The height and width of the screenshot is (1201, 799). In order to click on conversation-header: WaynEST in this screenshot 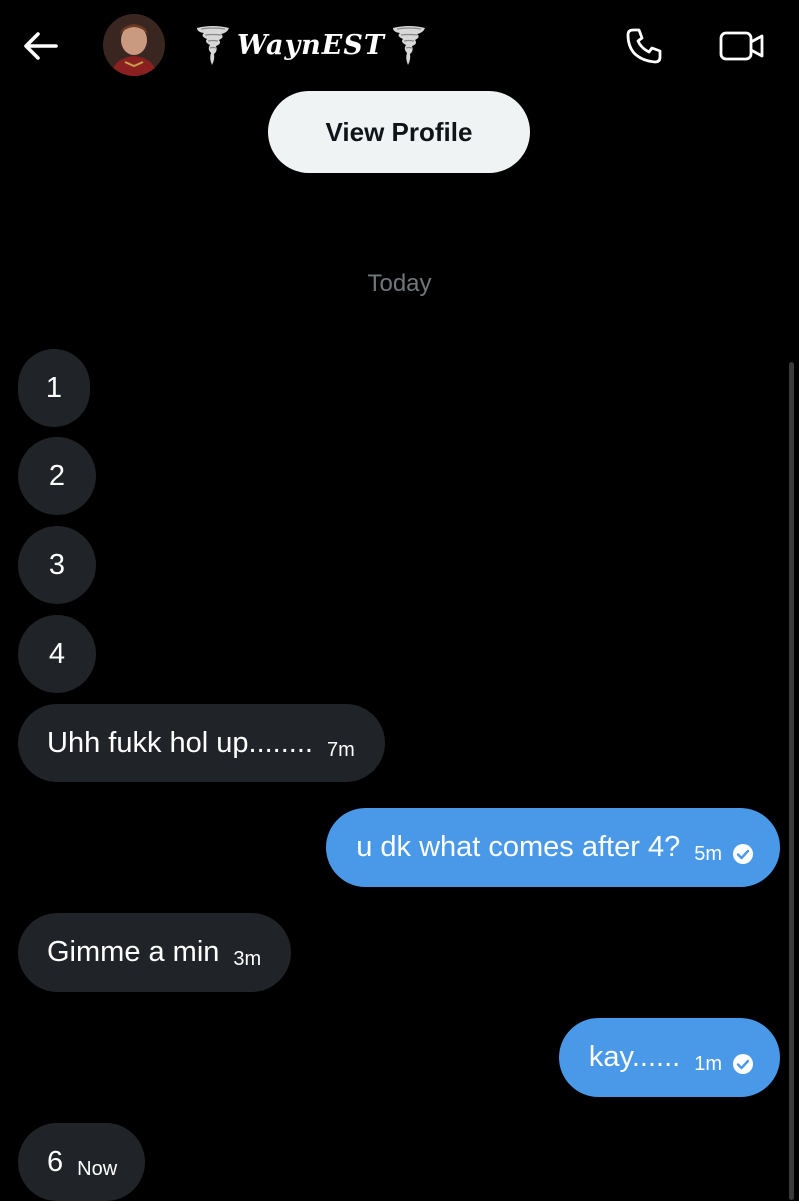, I will do `click(399, 45)`.